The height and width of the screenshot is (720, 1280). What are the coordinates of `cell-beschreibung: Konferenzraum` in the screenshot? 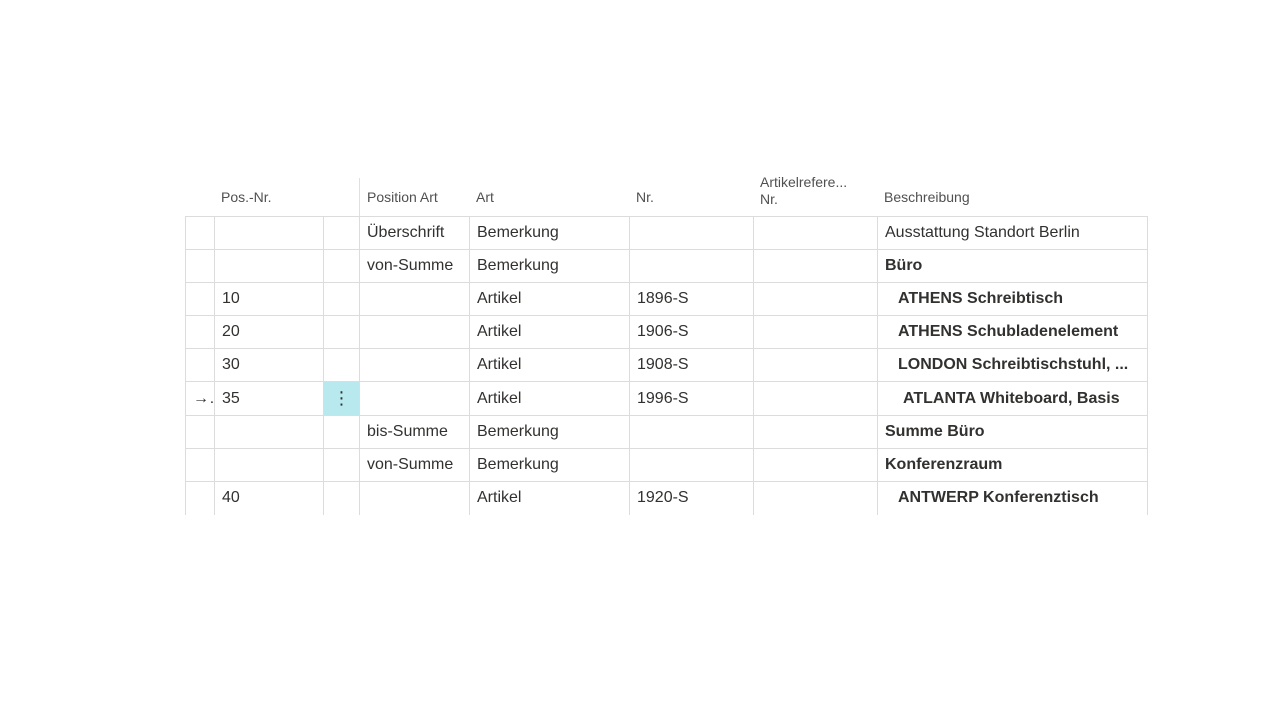 It's located at (1012, 465).